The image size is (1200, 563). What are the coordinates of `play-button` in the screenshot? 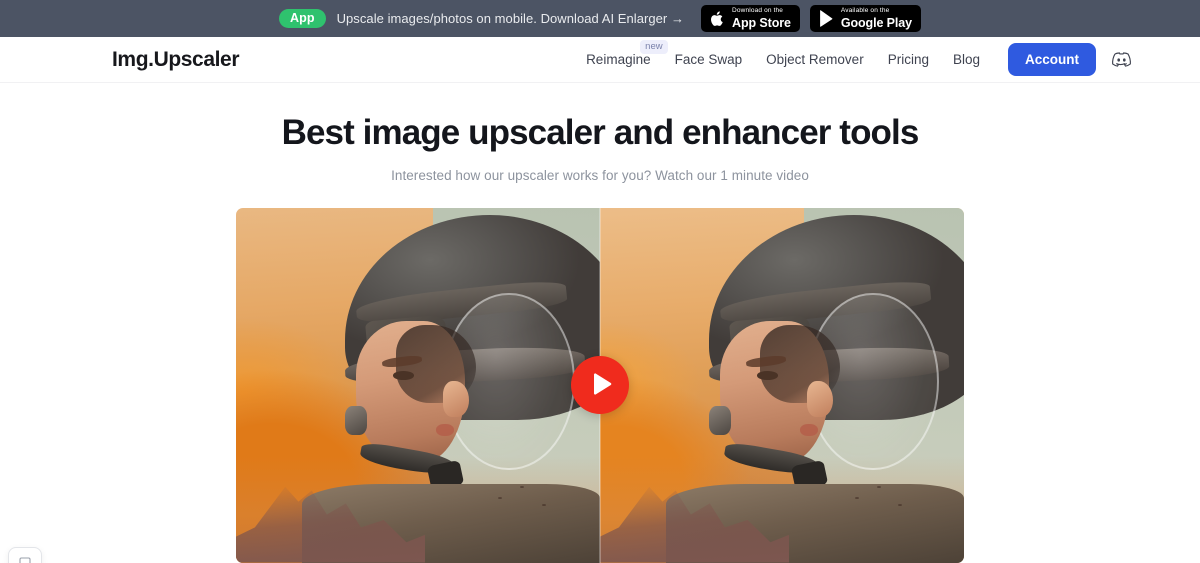 It's located at (600, 385).